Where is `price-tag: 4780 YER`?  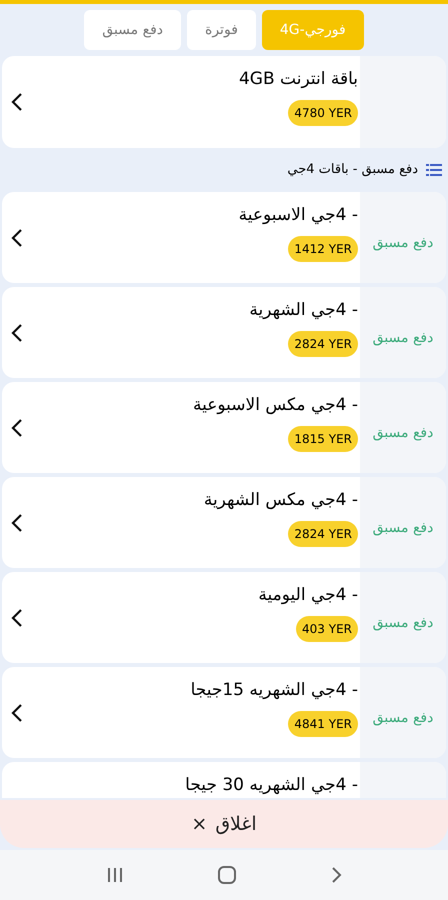
price-tag: 4780 YER is located at coordinates (323, 113).